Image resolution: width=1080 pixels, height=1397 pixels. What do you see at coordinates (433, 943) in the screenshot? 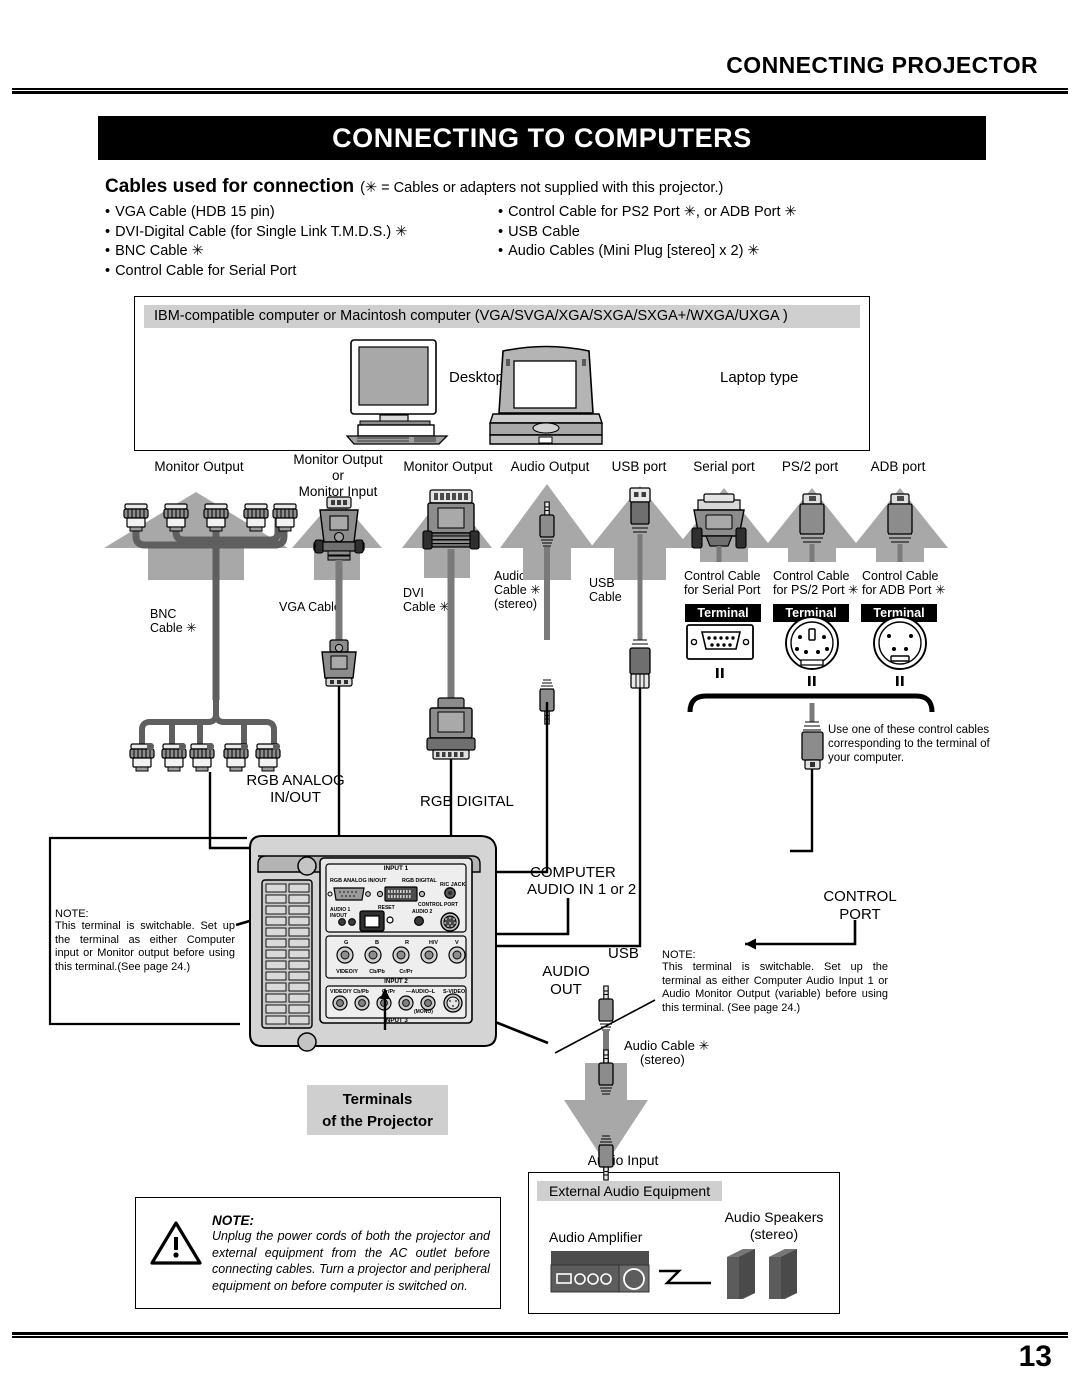
I see `panel-label-bnc-hv: H/V` at bounding box center [433, 943].